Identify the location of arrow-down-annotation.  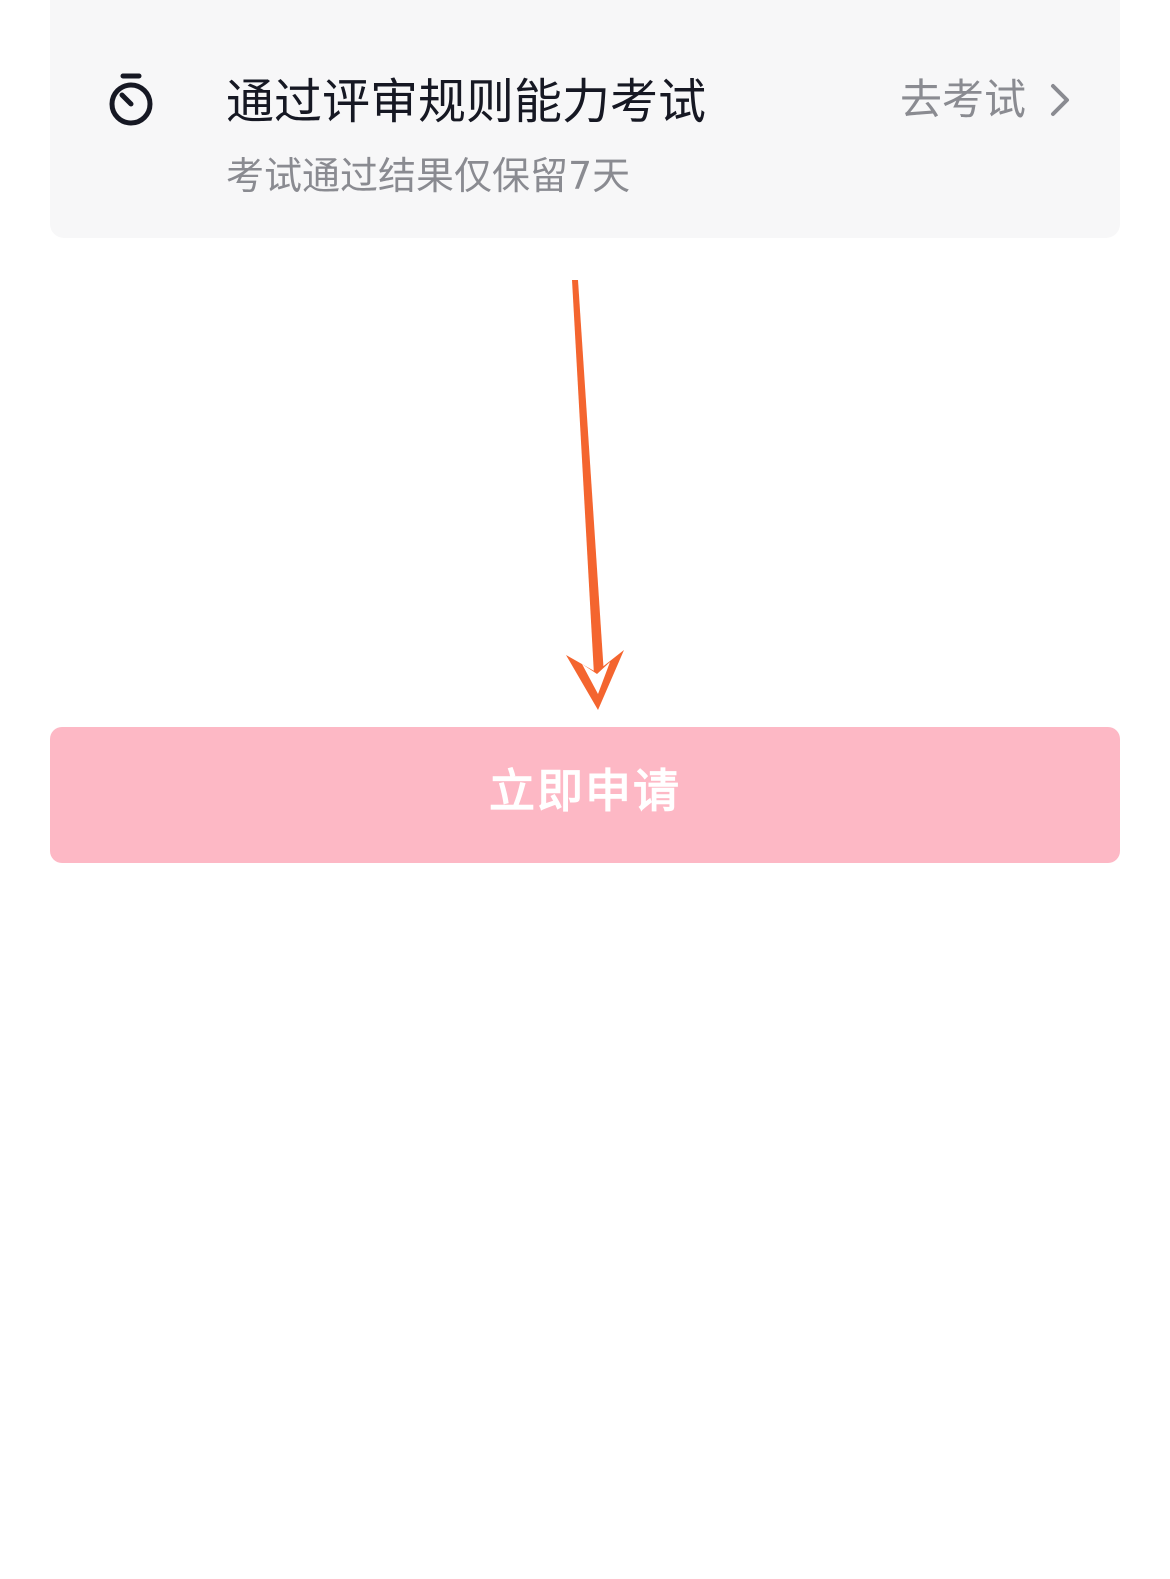
(600, 495).